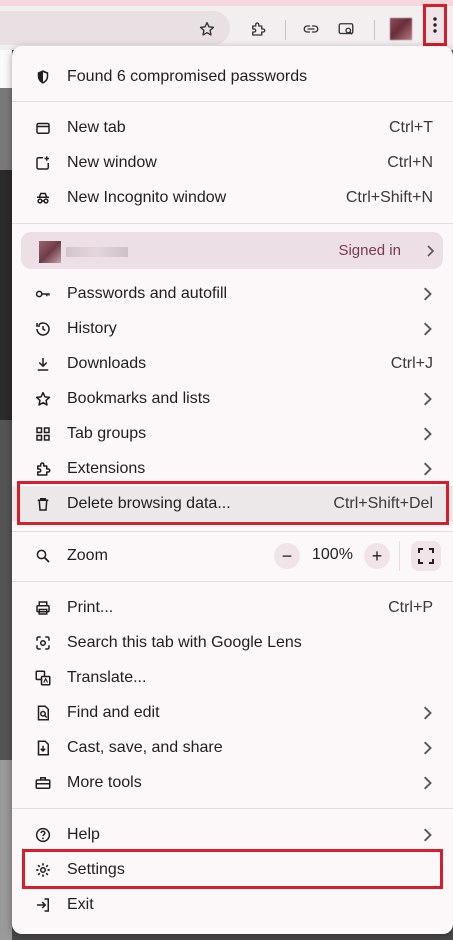 The image size is (453, 940). I want to click on toolbox-icon, so click(43, 783).